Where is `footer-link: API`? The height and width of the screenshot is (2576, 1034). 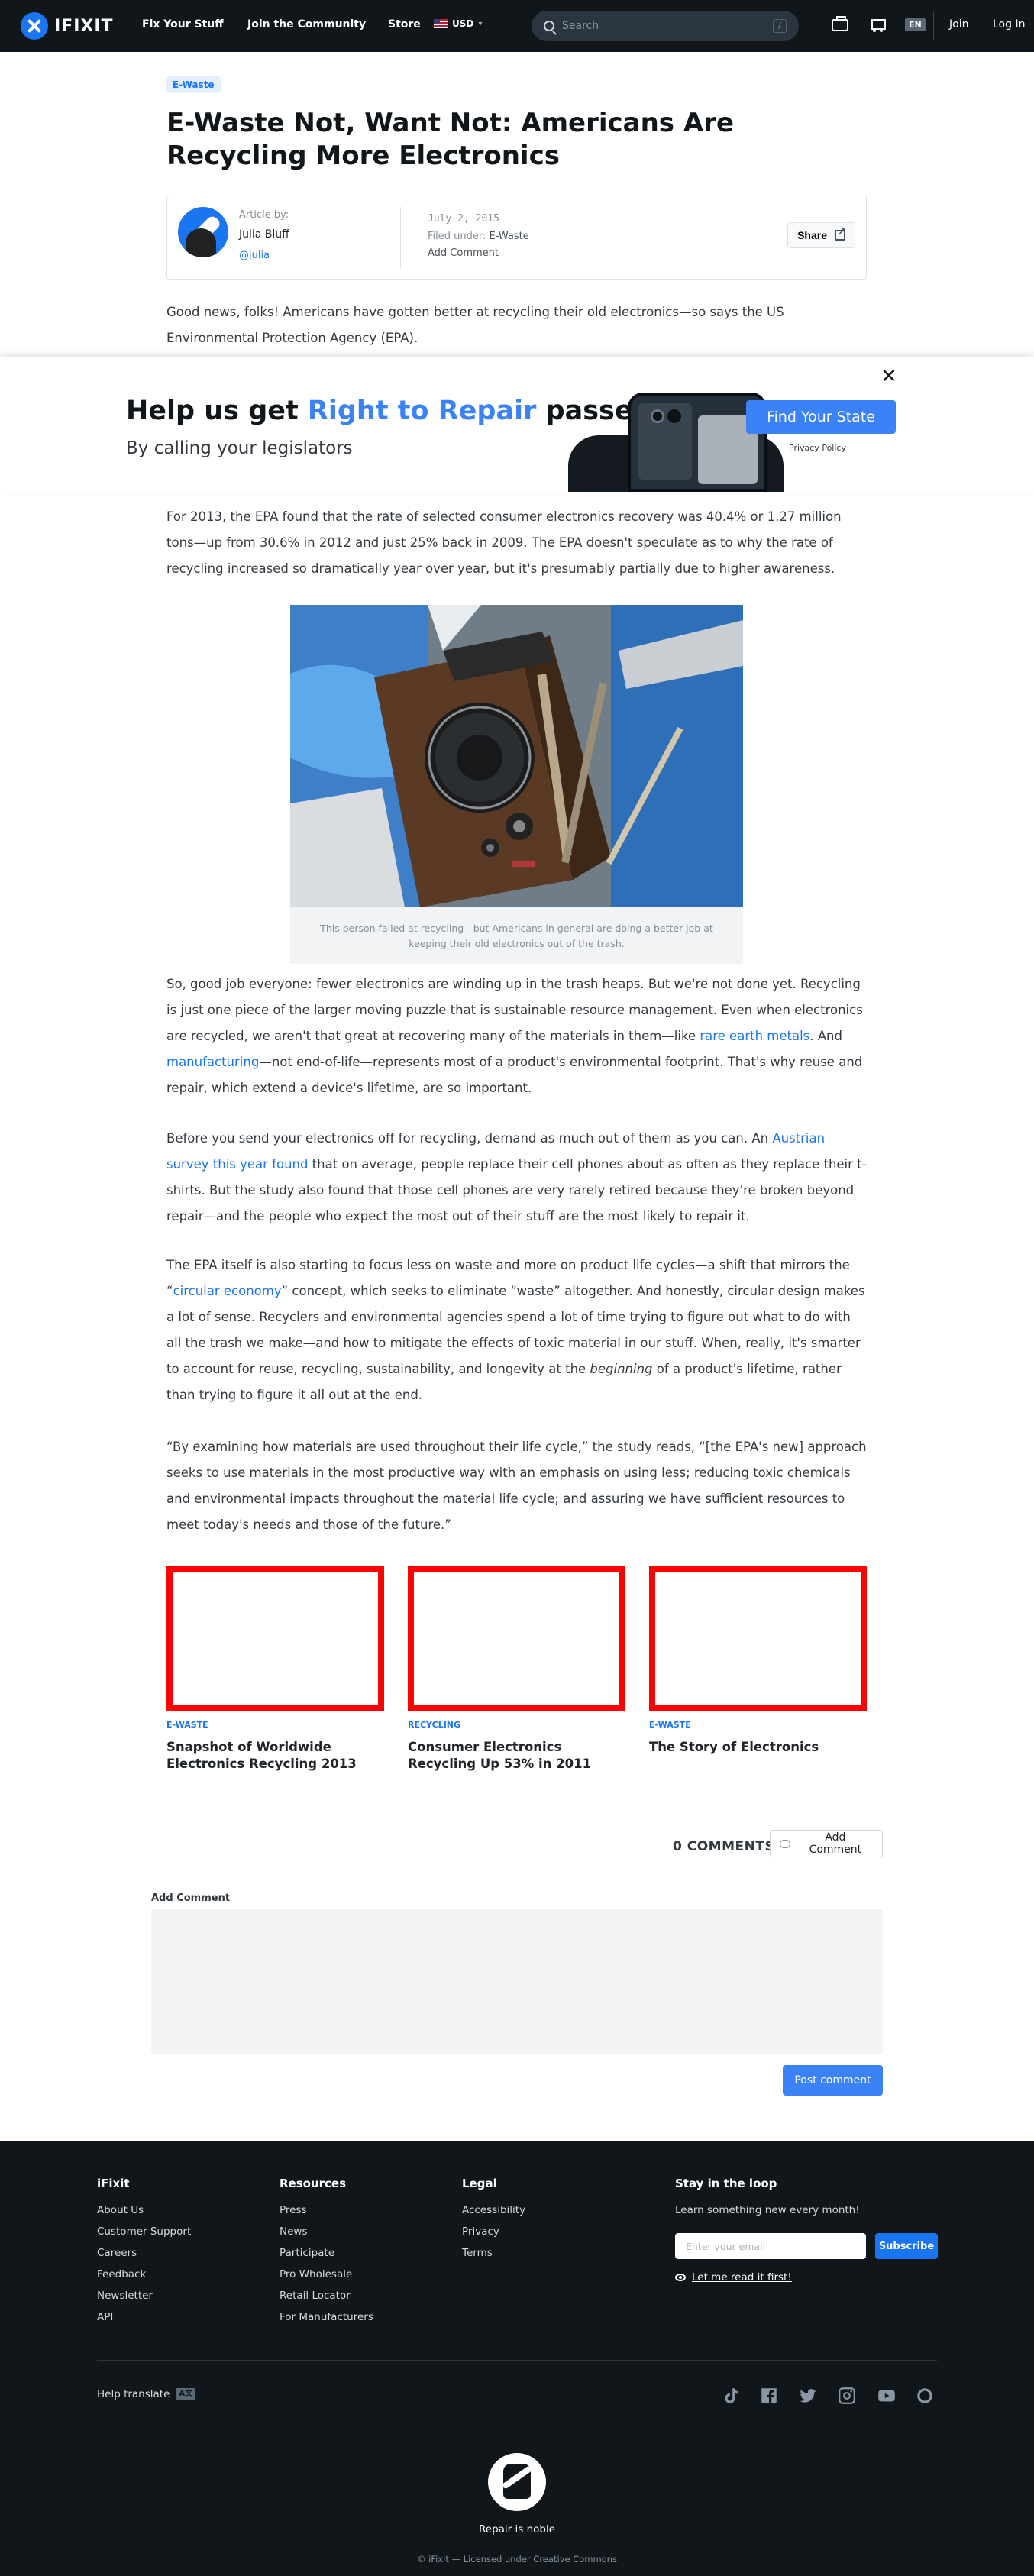 footer-link: API is located at coordinates (144, 2317).